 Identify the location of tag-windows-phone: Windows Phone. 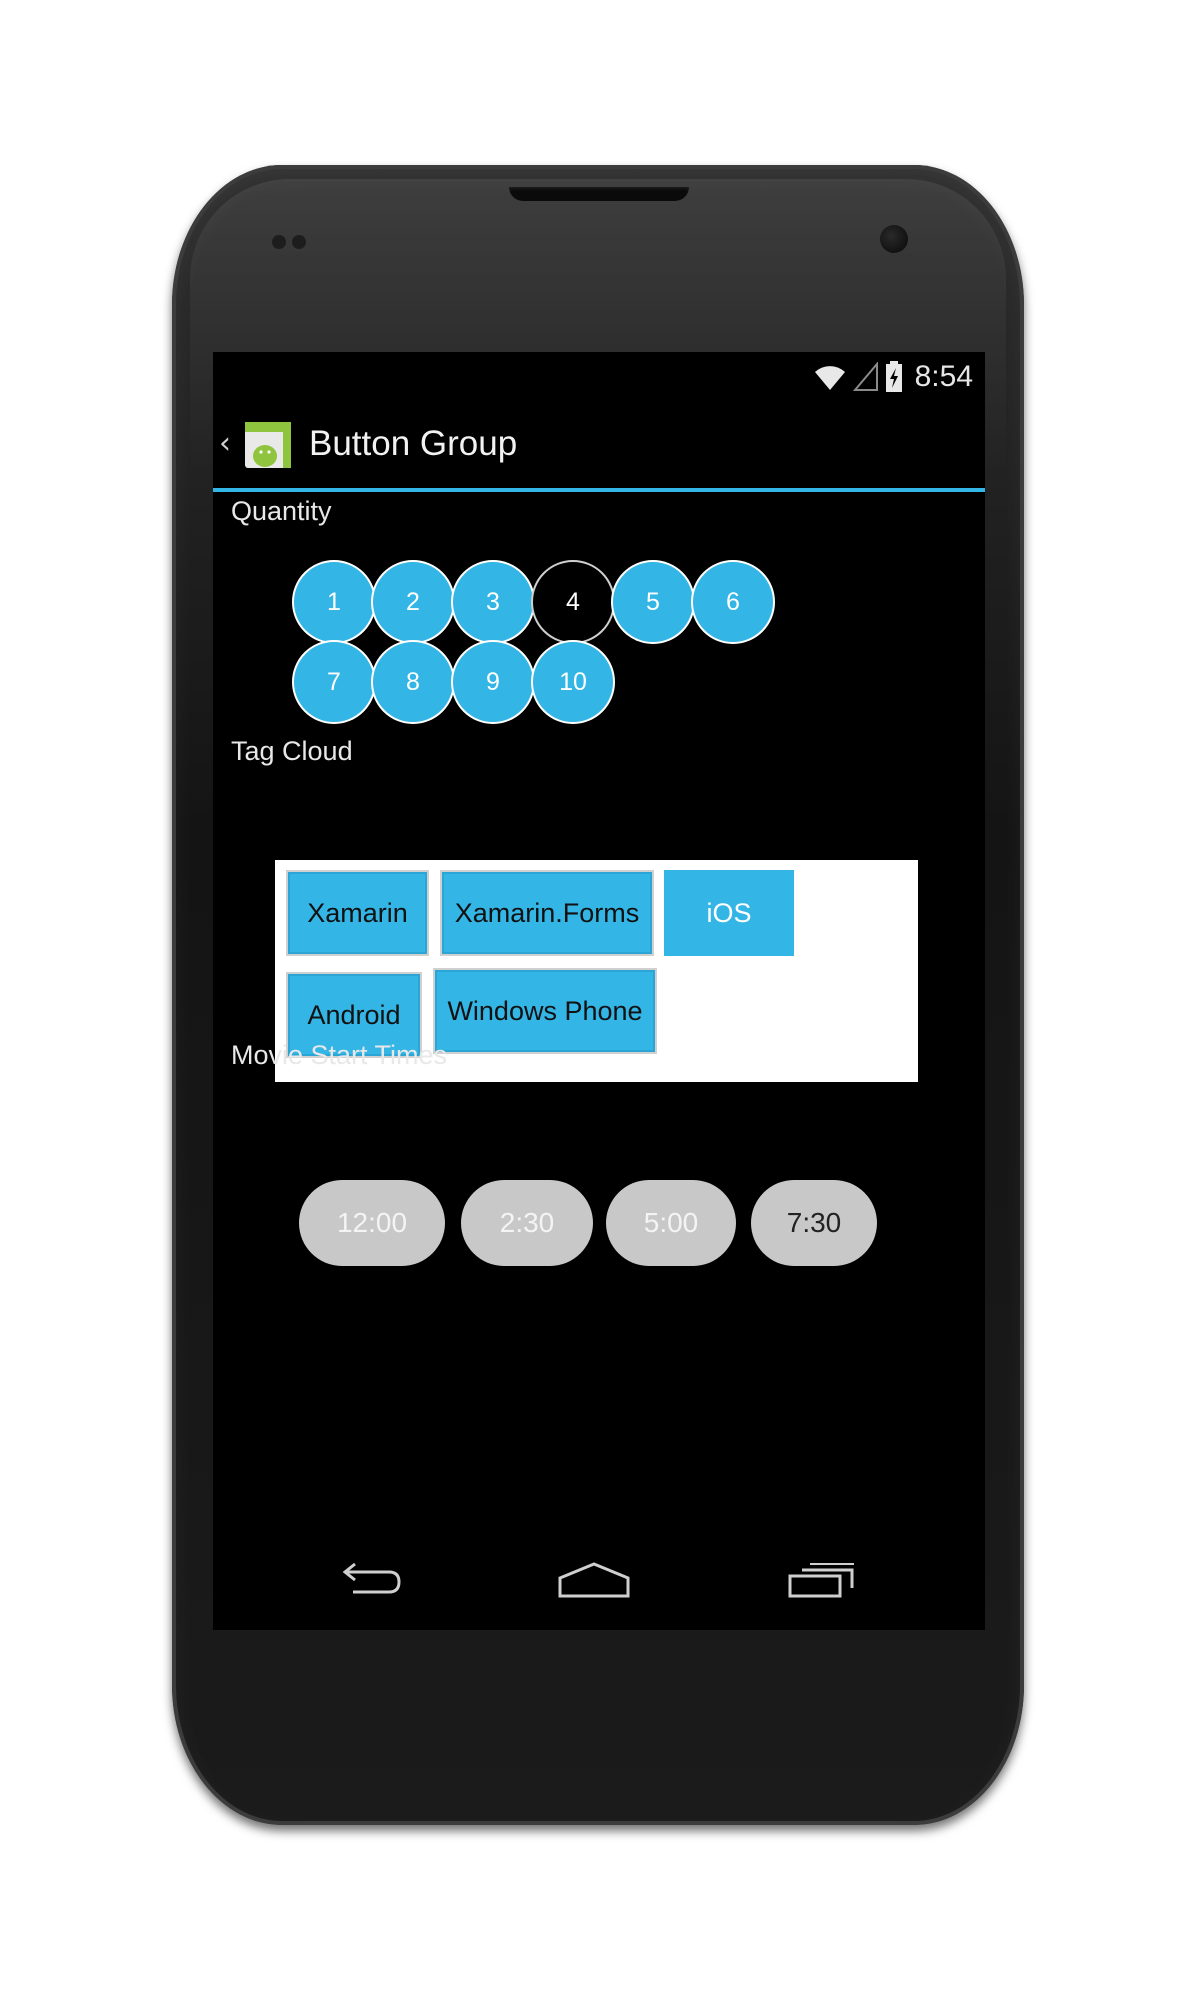
(545, 1011).